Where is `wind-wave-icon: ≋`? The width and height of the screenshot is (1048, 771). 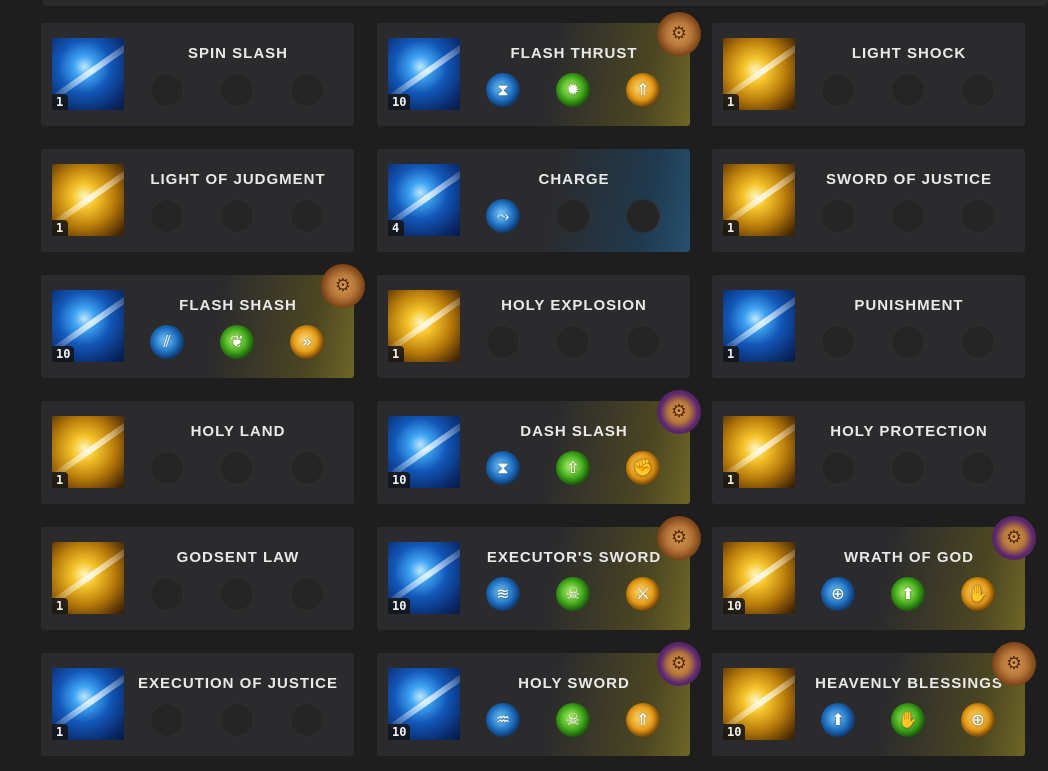 wind-wave-icon: ≋ is located at coordinates (503, 594).